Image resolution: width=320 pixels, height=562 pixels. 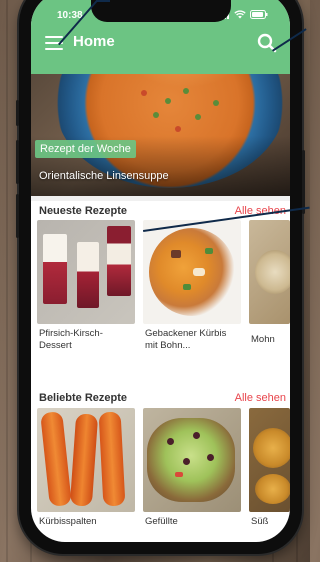 I want to click on recipe-card-title: Pfirsich-Kirsch-Dessert, so click(x=71, y=339).